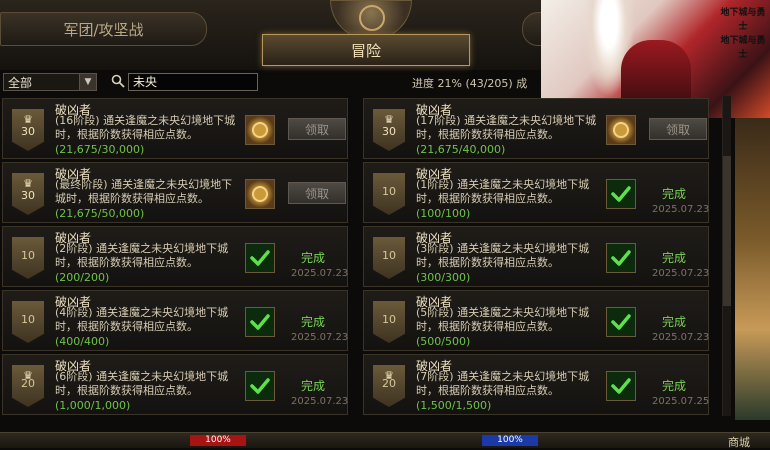  I want to click on achievement-progress: (300/300), so click(443, 277).